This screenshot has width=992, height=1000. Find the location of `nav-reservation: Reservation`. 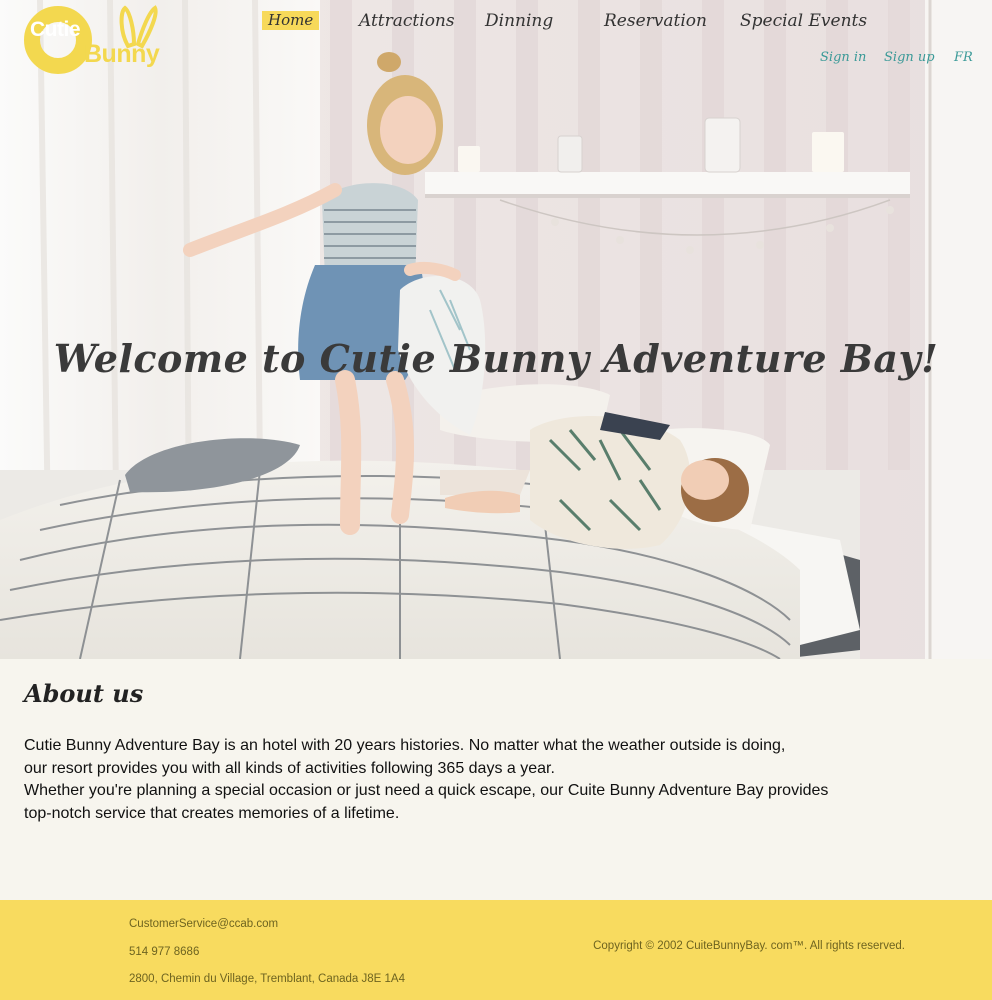

nav-reservation: Reservation is located at coordinates (655, 21).